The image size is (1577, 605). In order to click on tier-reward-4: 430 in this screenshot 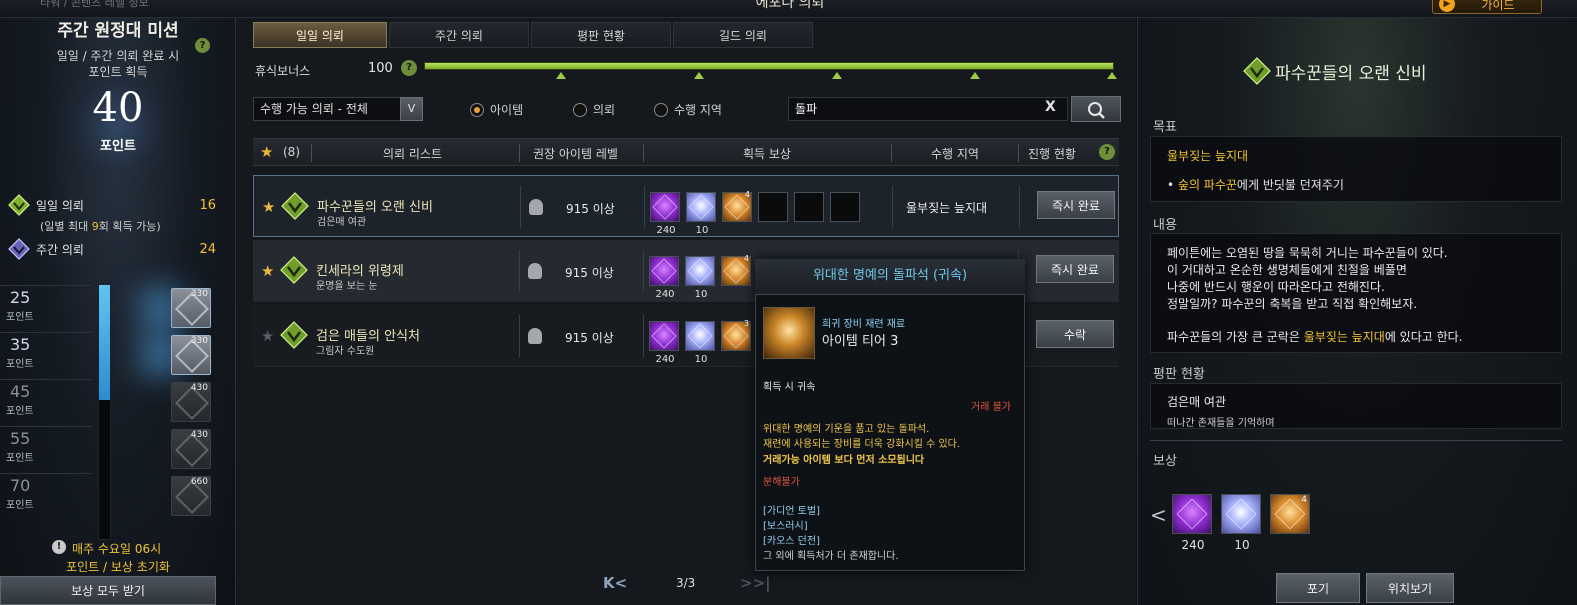, I will do `click(191, 449)`.